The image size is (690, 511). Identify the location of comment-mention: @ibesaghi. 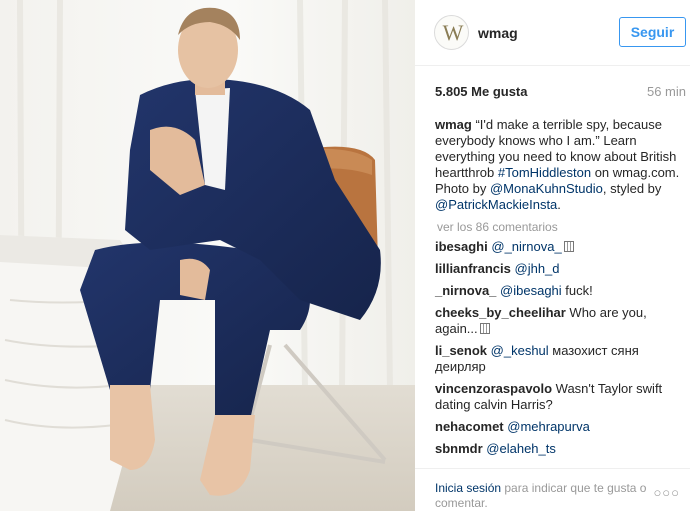
(531, 290).